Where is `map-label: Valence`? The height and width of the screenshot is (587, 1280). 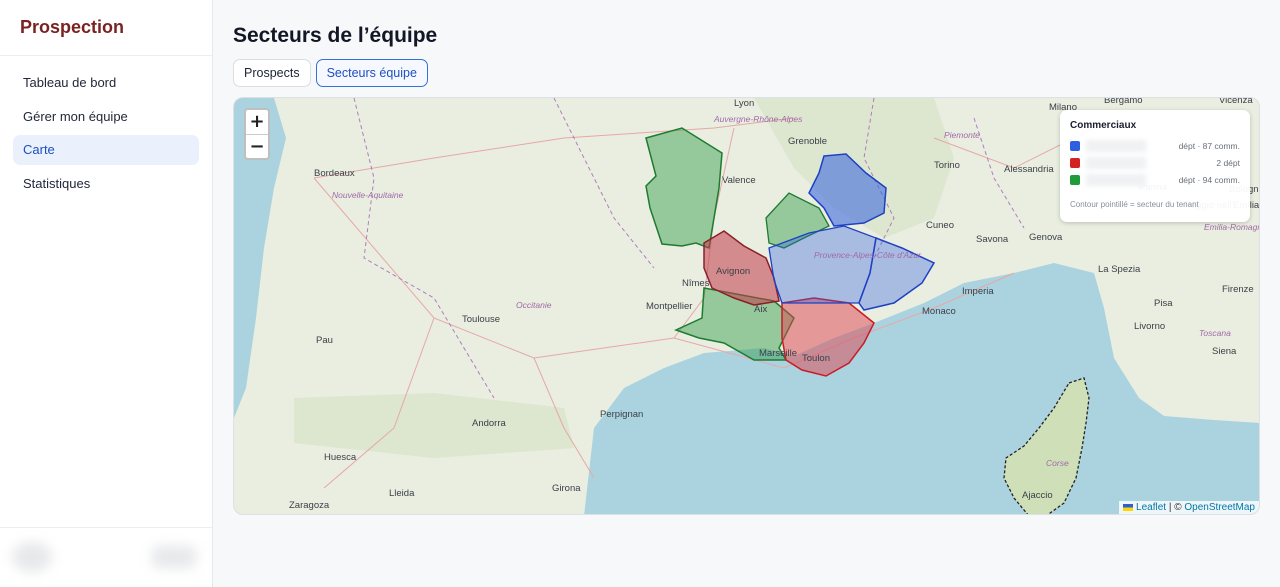
map-label: Valence is located at coordinates (739, 180).